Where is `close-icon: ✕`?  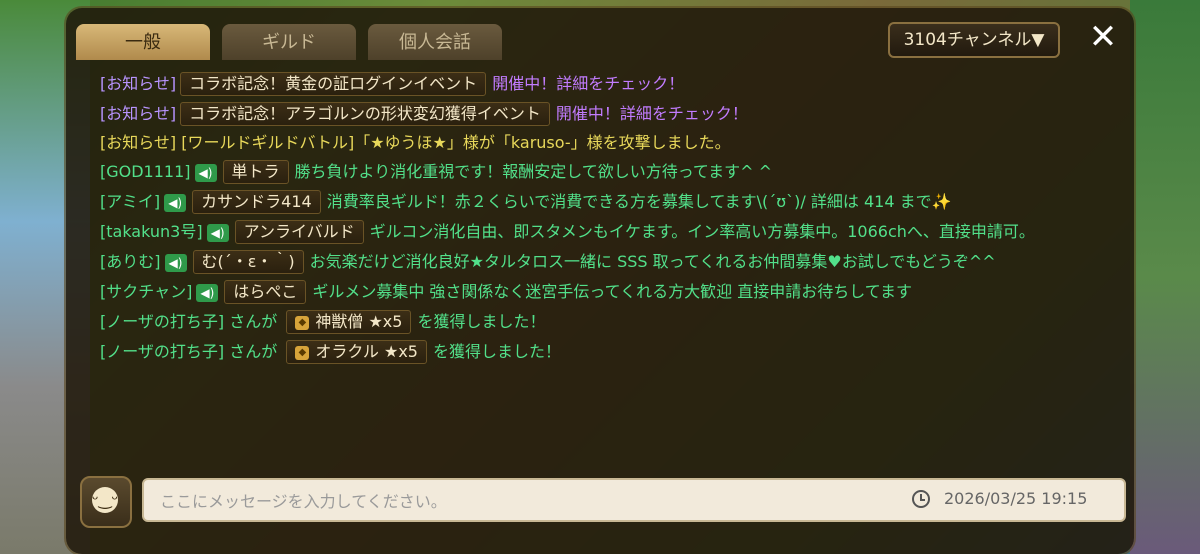 close-icon: ✕ is located at coordinates (1103, 37).